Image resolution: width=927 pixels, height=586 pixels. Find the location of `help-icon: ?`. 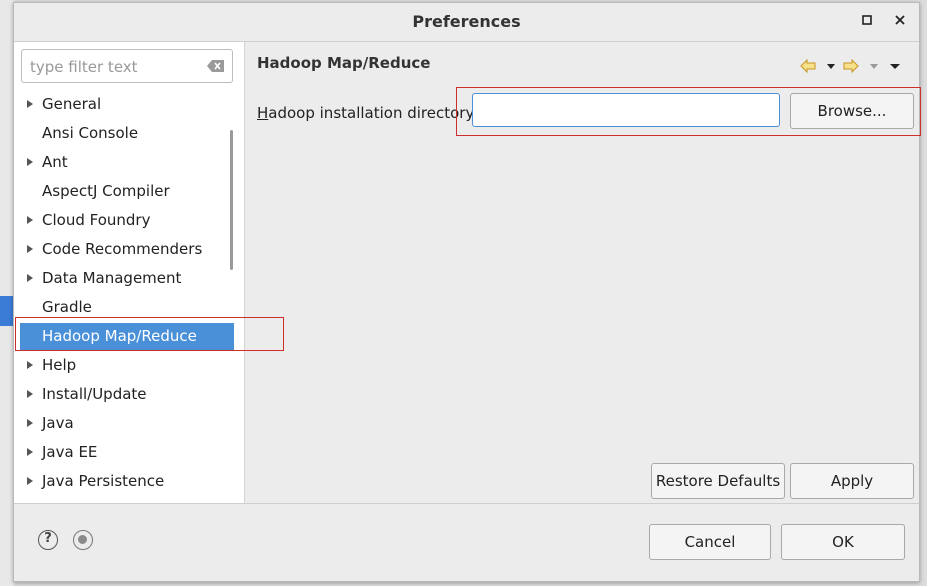

help-icon: ? is located at coordinates (48, 540).